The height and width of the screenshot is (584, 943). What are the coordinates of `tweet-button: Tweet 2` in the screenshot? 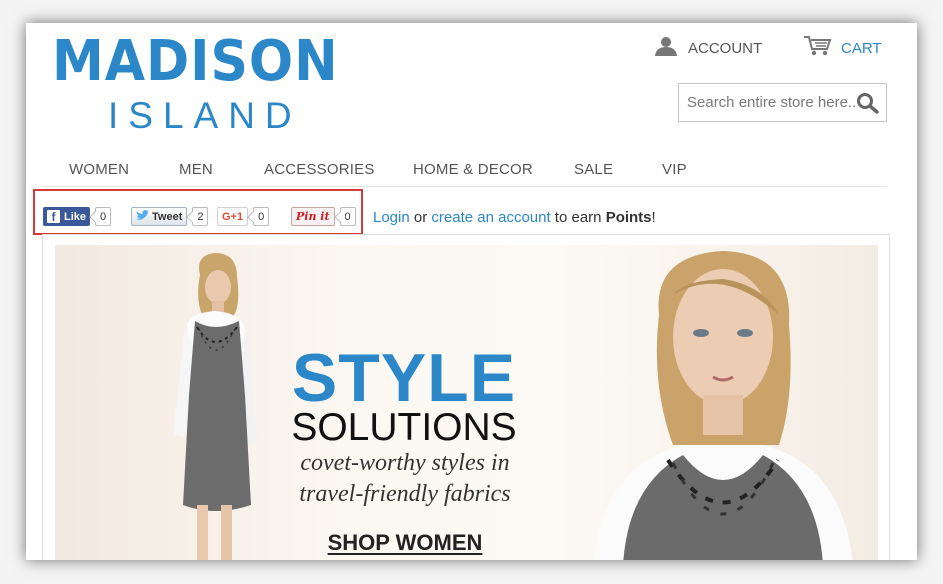 It's located at (170, 216).